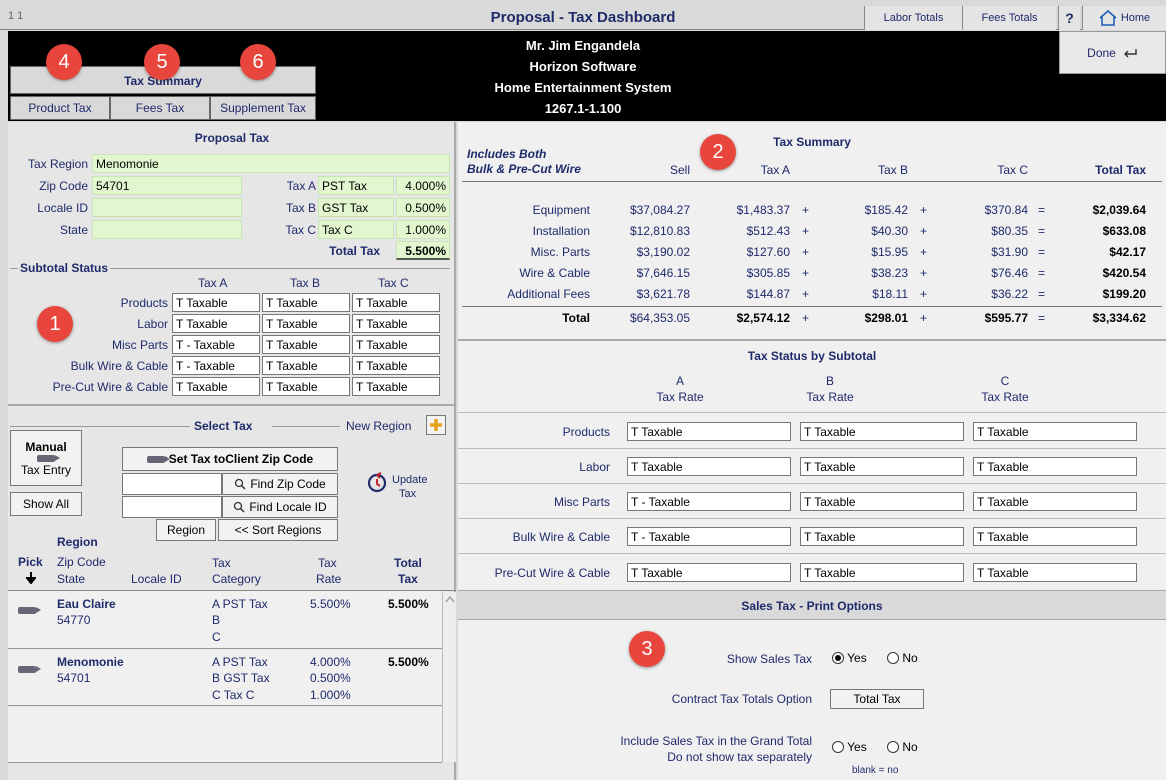 The height and width of the screenshot is (780, 1166). What do you see at coordinates (330, 678) in the screenshot?
I see `region-tax-b-rate: 0.500%` at bounding box center [330, 678].